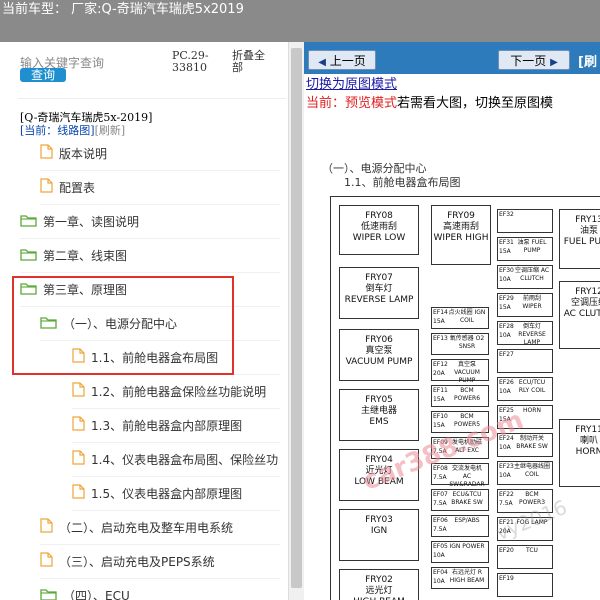 The width and height of the screenshot is (600, 600). I want to click on tree-item: 1.2、前舱电器盒保险丝功能说明, so click(176, 392).